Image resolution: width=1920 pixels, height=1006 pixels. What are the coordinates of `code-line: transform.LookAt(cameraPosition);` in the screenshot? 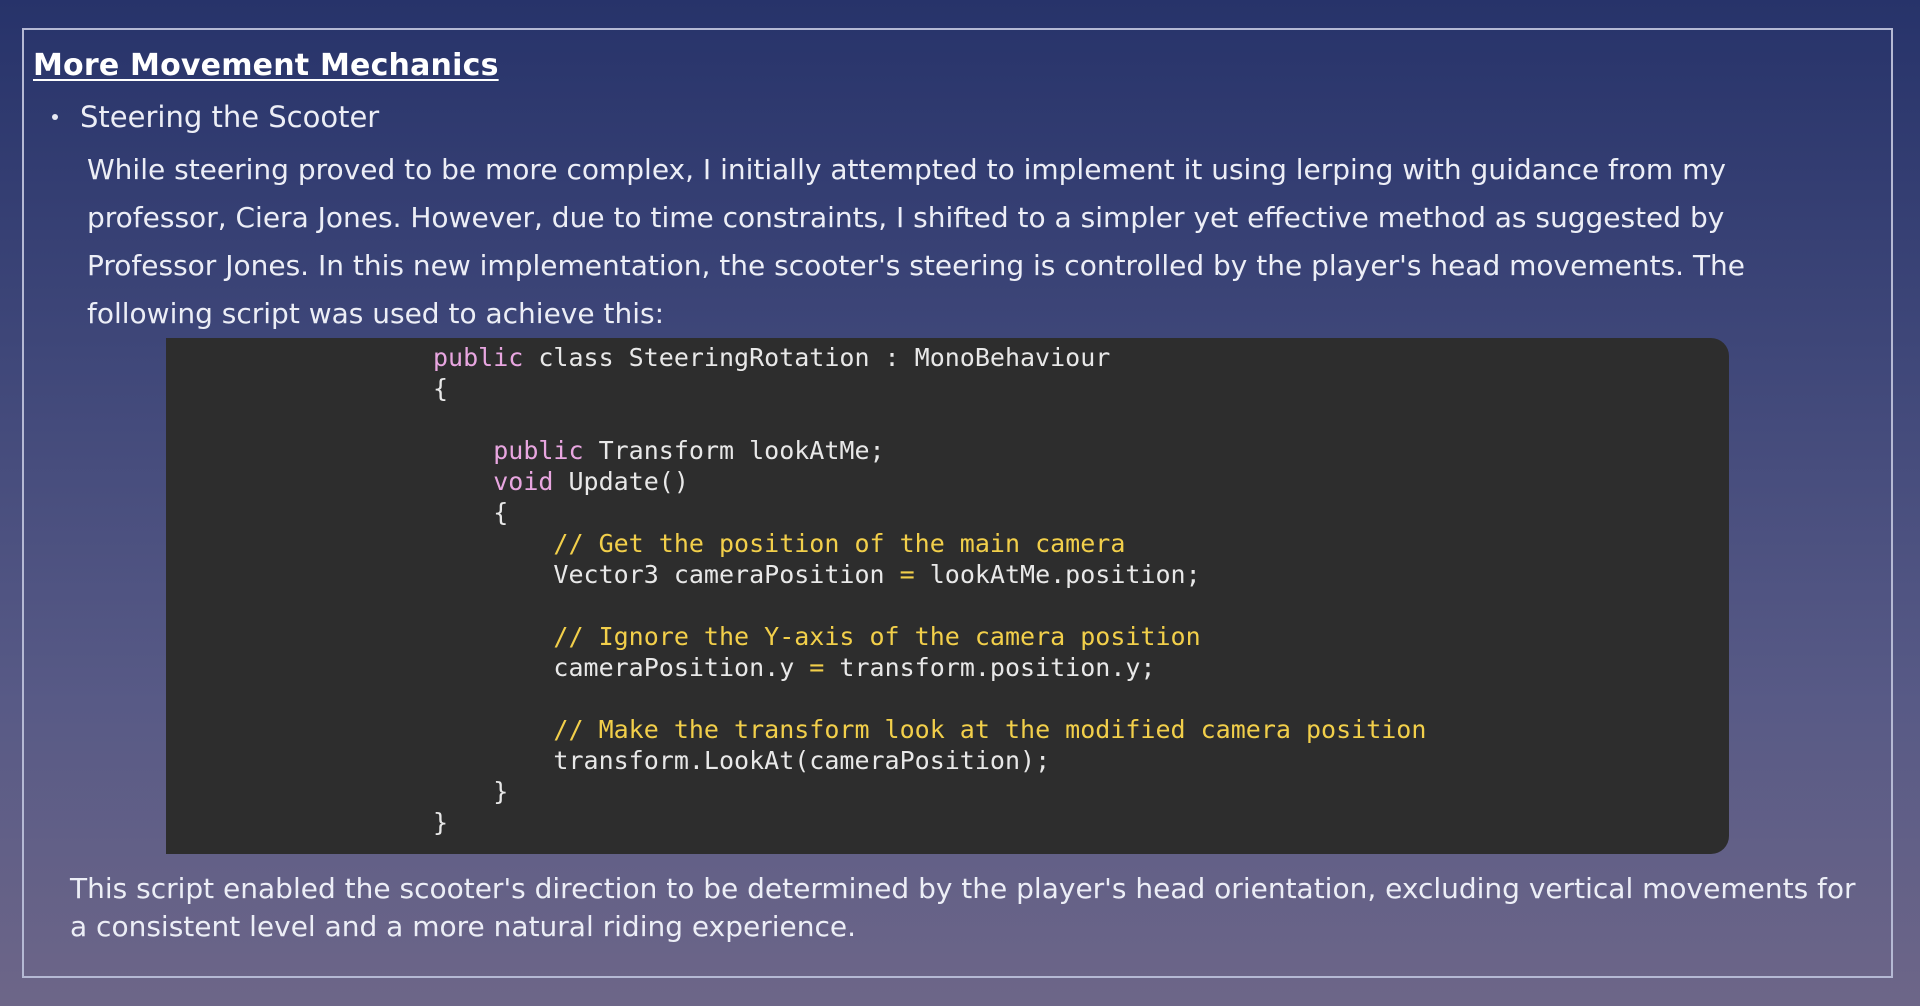 It's located at (929, 760).